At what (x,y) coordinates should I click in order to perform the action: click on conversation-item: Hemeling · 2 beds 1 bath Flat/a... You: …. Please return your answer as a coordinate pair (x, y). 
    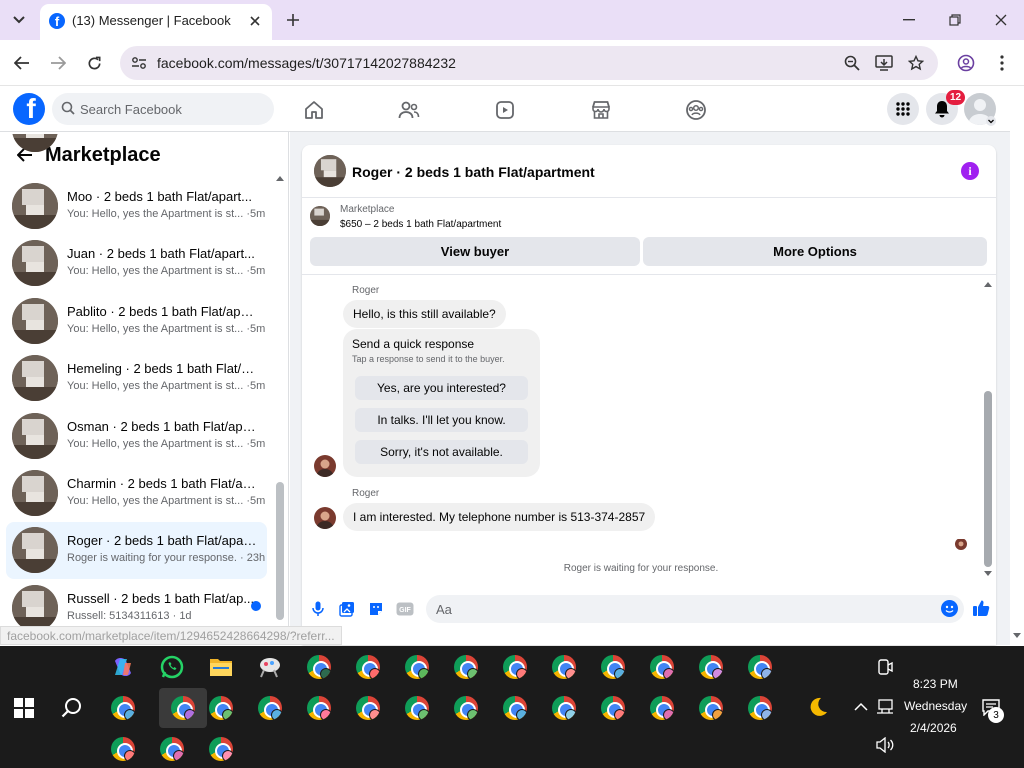
    Looking at the image, I should click on (136, 378).